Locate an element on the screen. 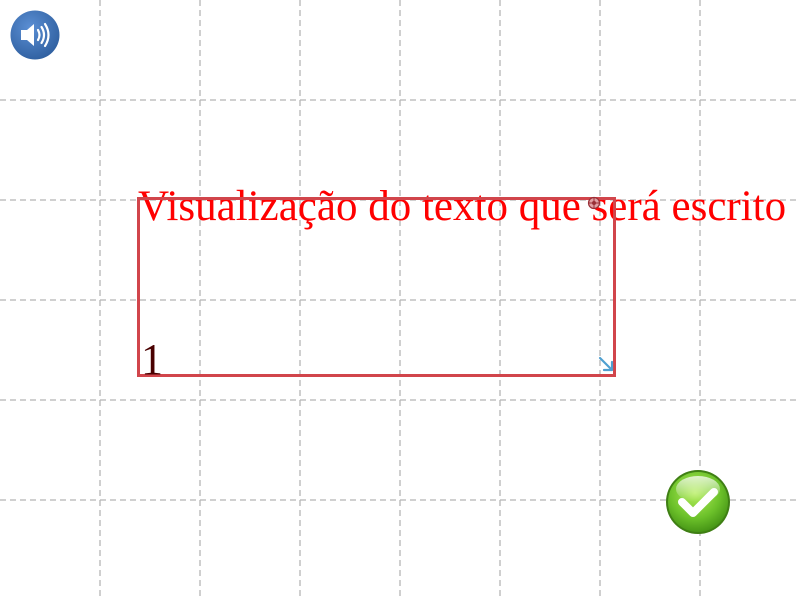 This screenshot has height=600, width=800. box-number: 1 is located at coordinates (152, 359).